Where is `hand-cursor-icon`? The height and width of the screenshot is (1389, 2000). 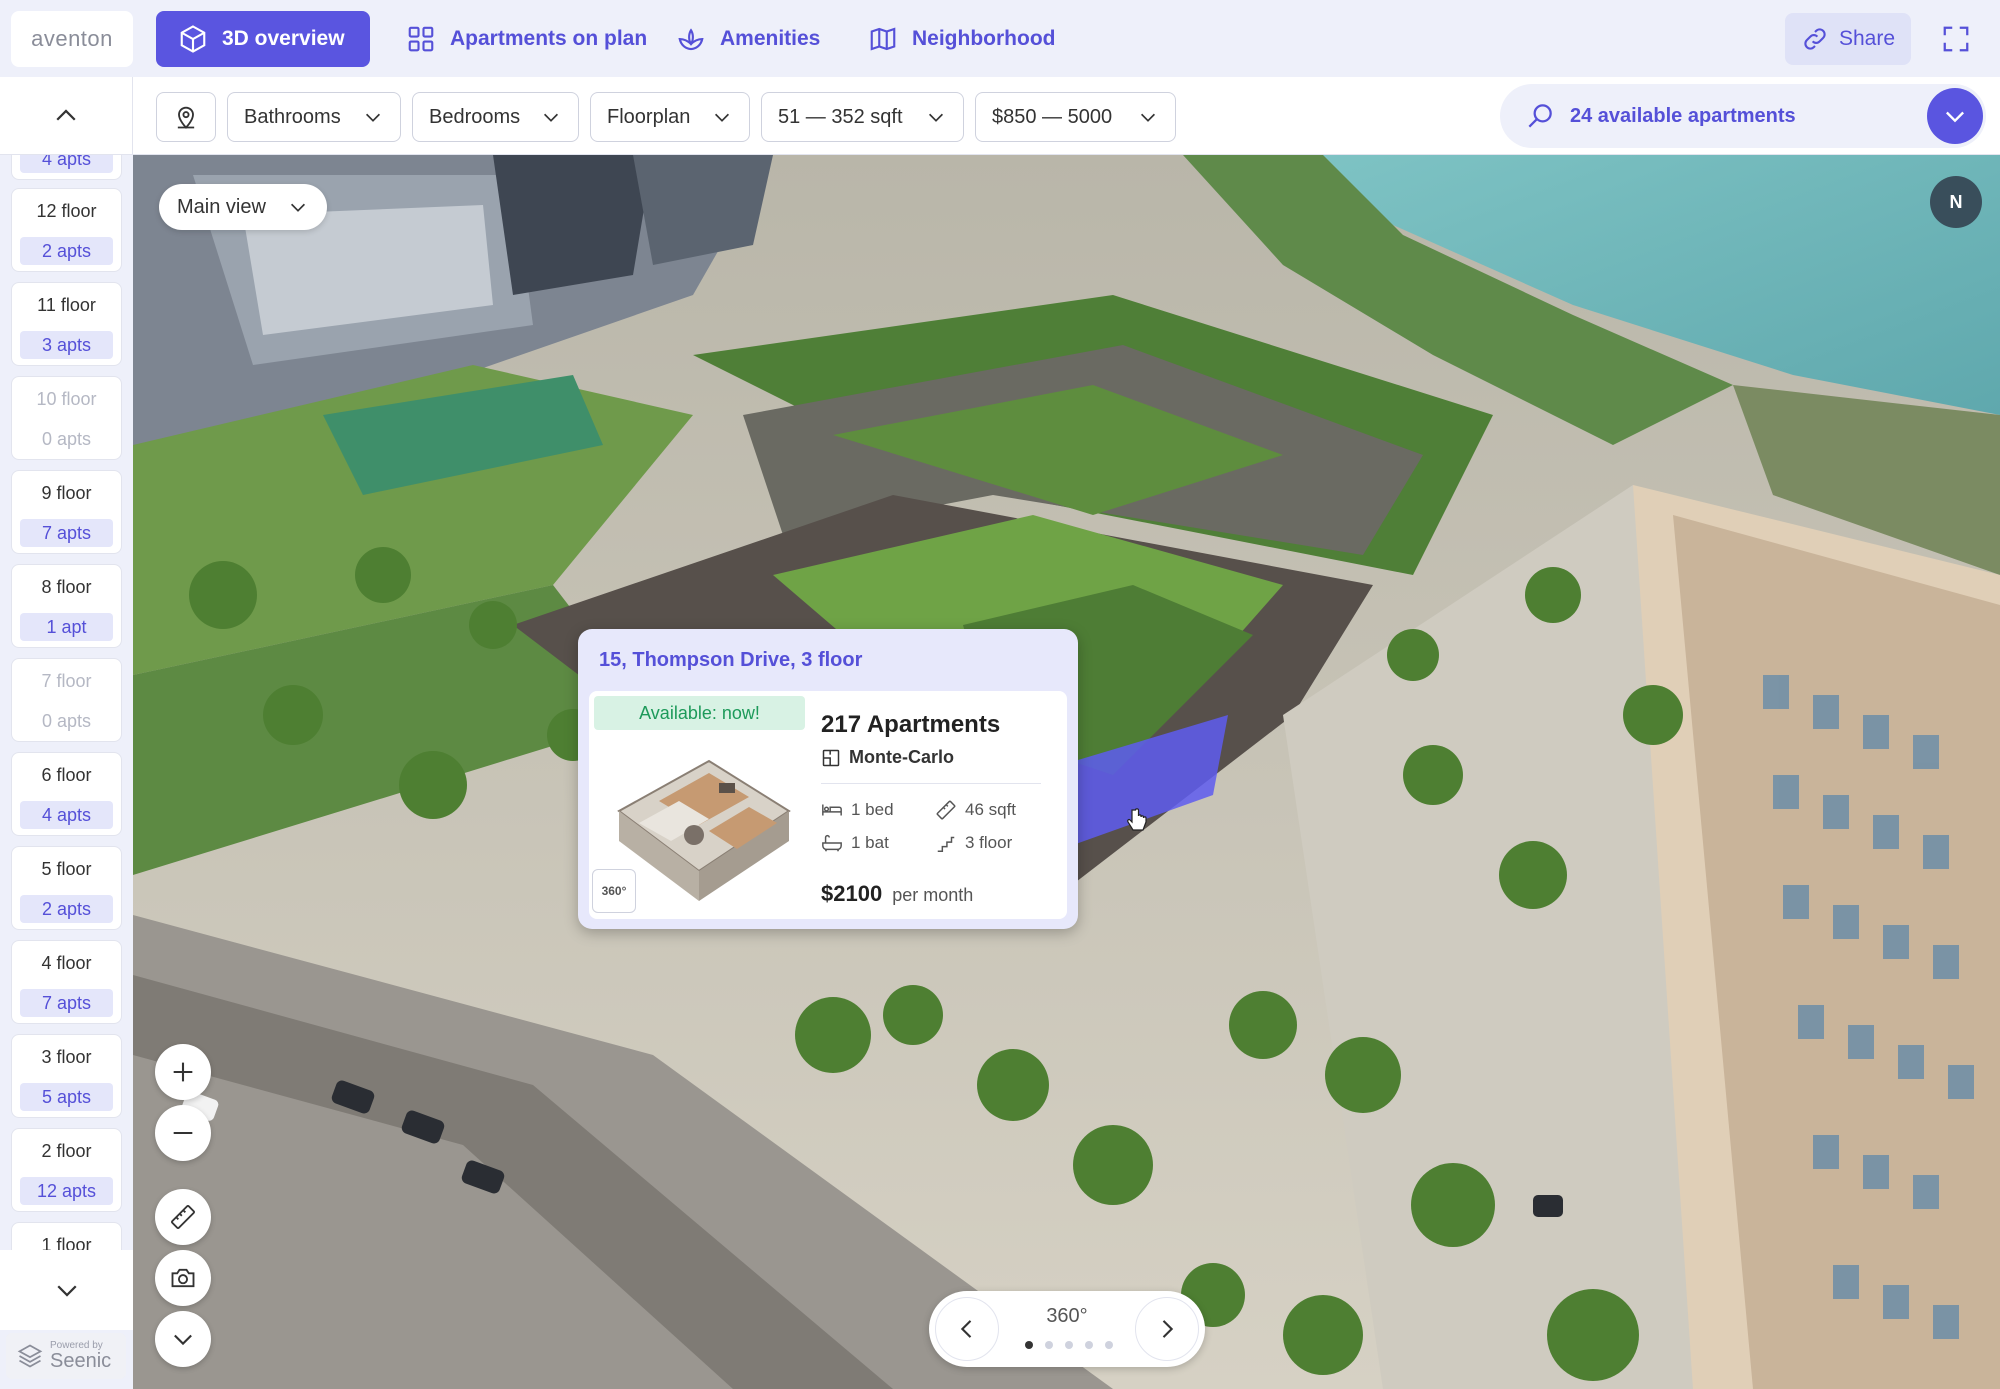
hand-cursor-icon is located at coordinates (1137, 819).